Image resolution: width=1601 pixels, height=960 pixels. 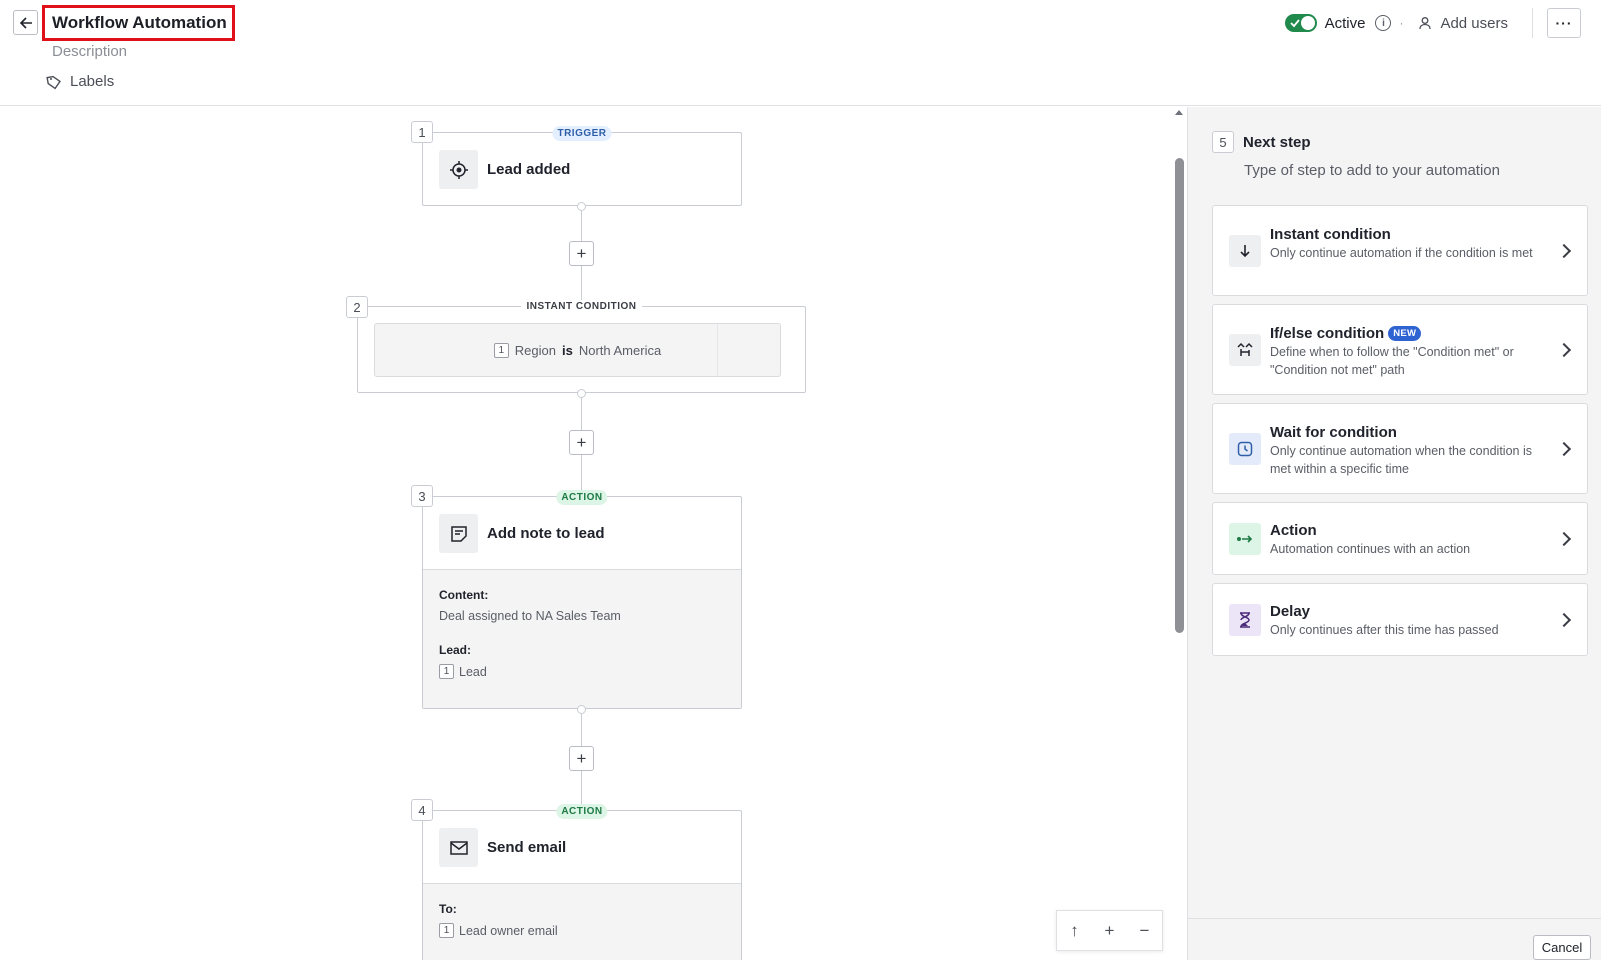 What do you see at coordinates (1277, 142) in the screenshot?
I see `panel-title: Next step` at bounding box center [1277, 142].